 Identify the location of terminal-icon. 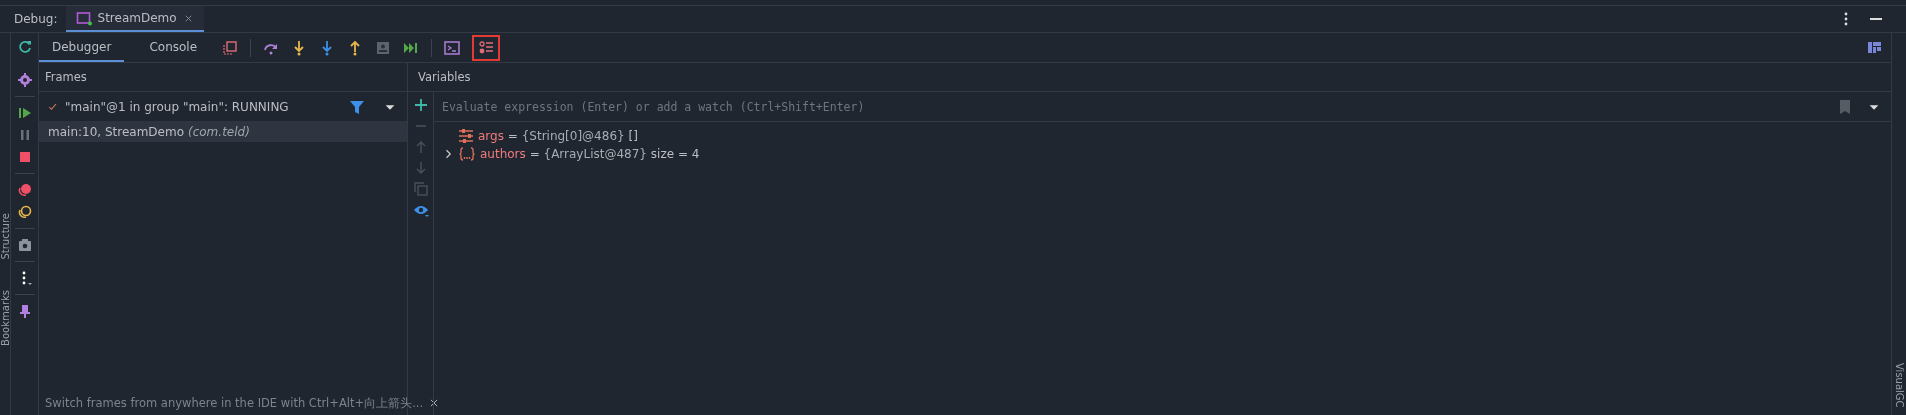
(452, 47).